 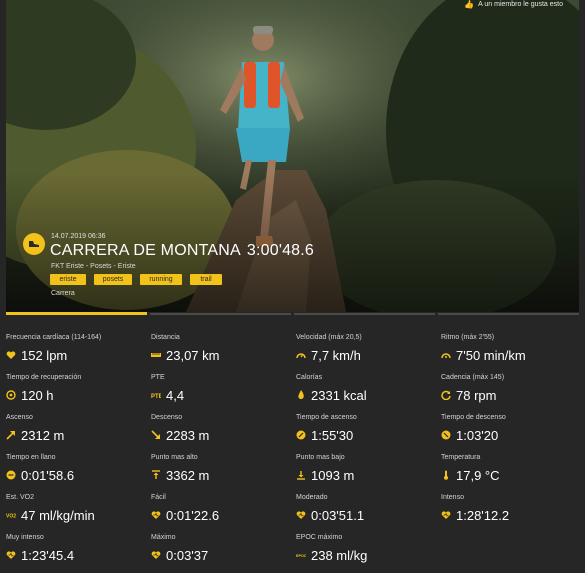 I want to click on stat-value-row: 2312 m, so click(x=78, y=435).